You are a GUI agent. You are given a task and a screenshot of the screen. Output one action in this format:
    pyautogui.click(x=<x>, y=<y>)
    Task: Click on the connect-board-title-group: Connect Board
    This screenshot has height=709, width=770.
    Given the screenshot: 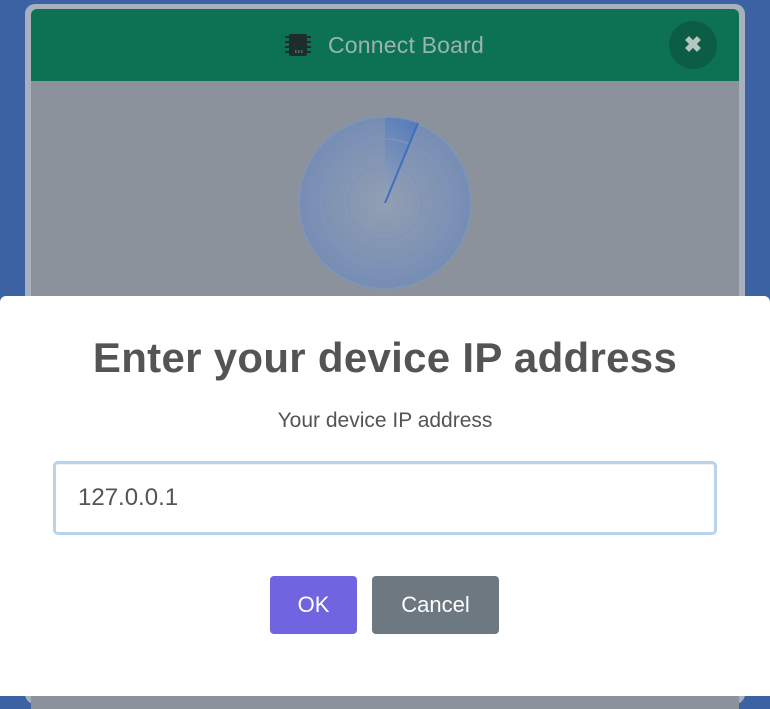 What is the action you would take?
    pyautogui.click(x=384, y=45)
    